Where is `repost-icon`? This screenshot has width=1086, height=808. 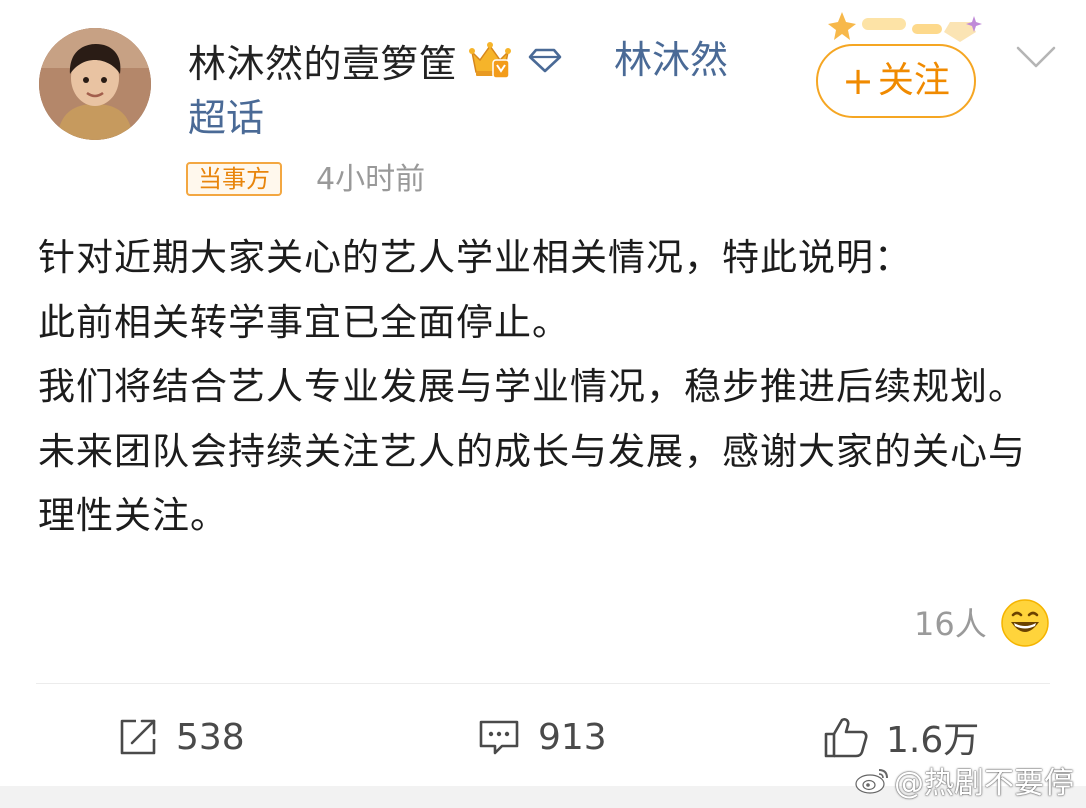
repost-icon is located at coordinates (138, 737).